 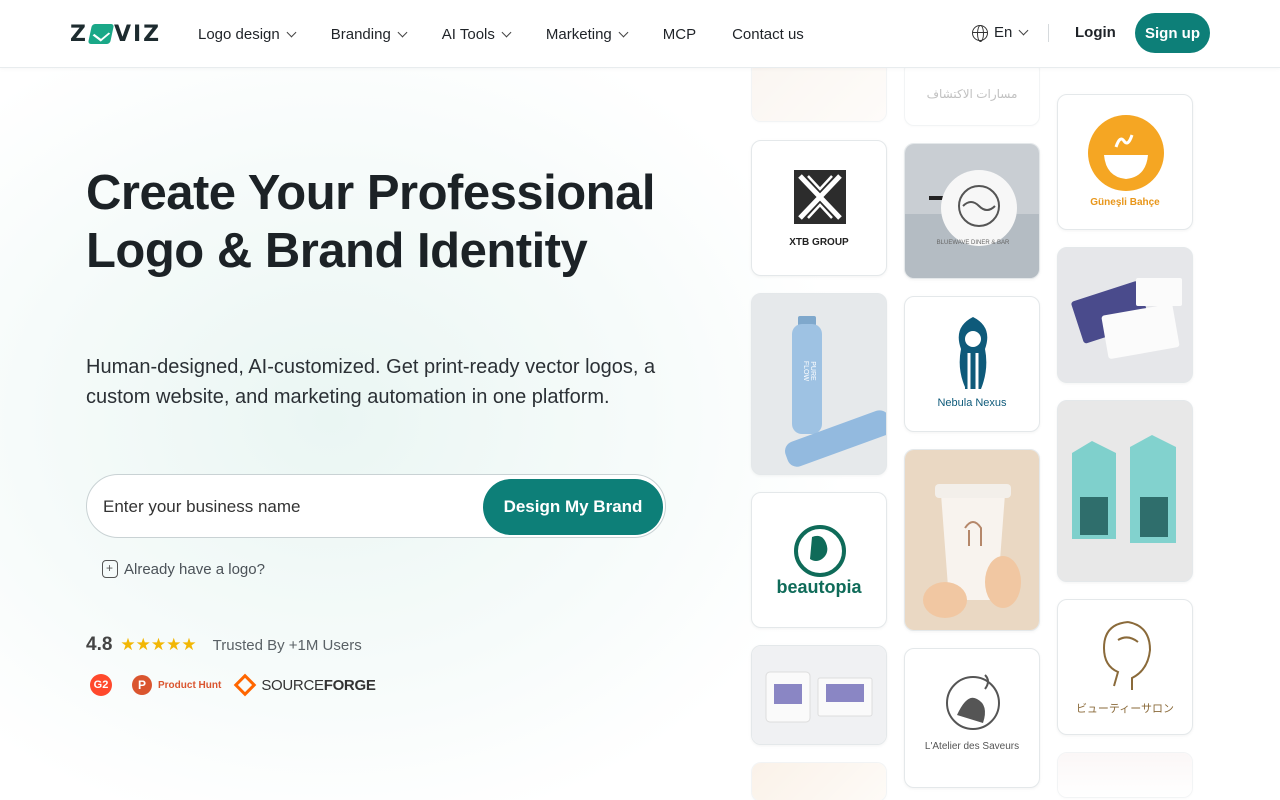 I want to click on business-cards-icon, so click(x=1125, y=315).